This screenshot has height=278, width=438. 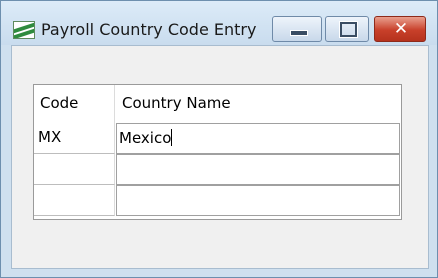 I want to click on close-icon: ✕, so click(x=401, y=29).